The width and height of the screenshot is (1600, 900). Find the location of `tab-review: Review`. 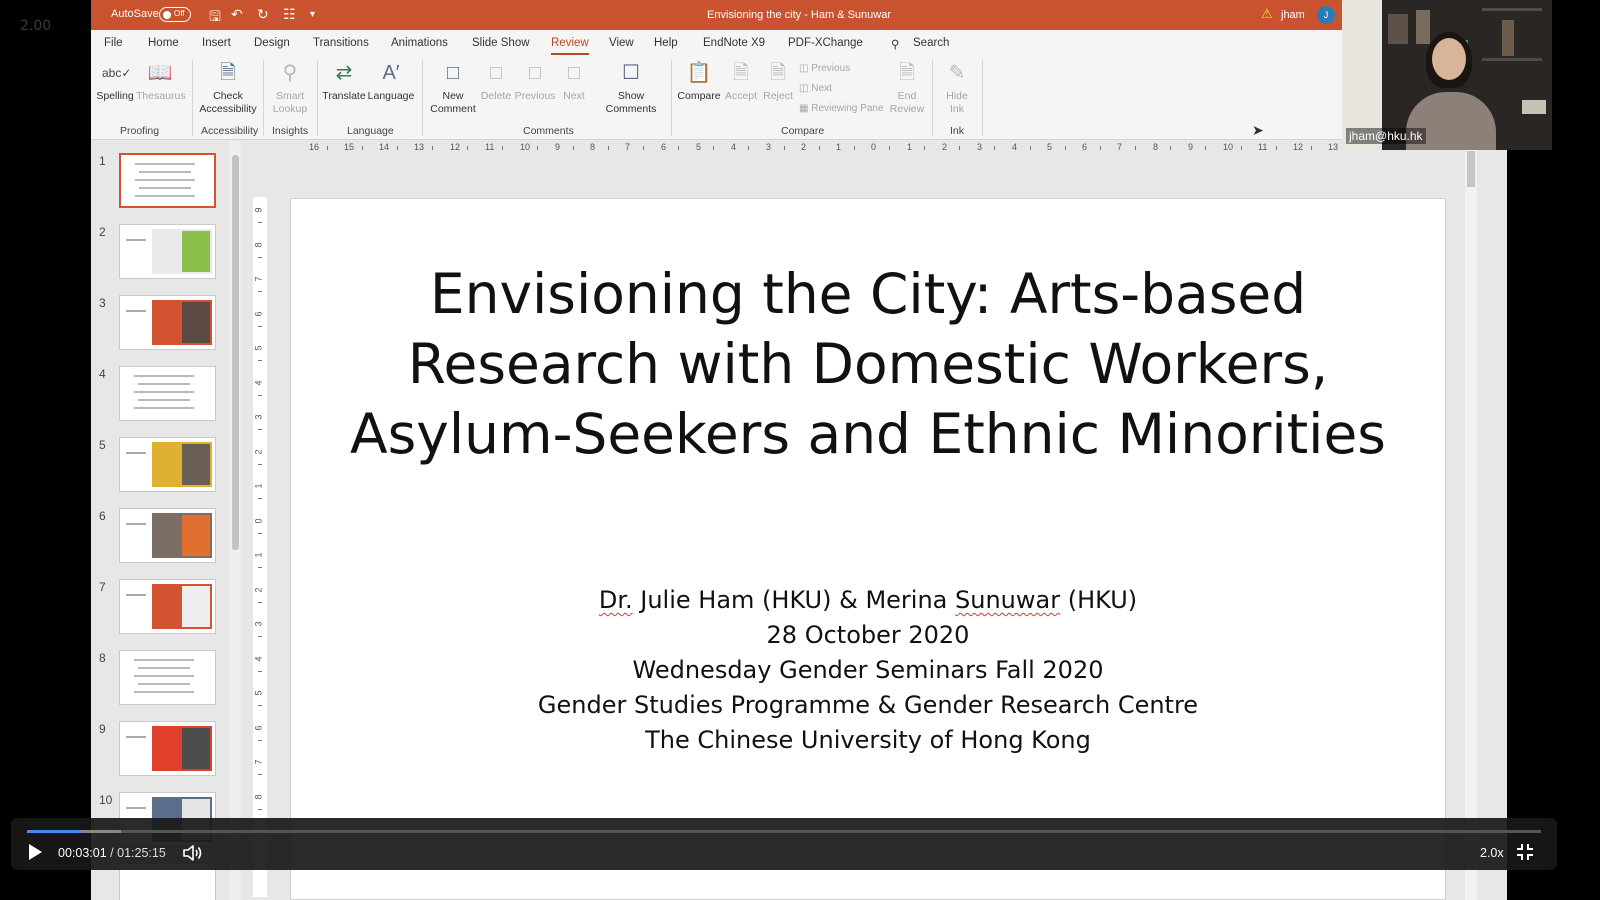

tab-review: Review is located at coordinates (570, 46).